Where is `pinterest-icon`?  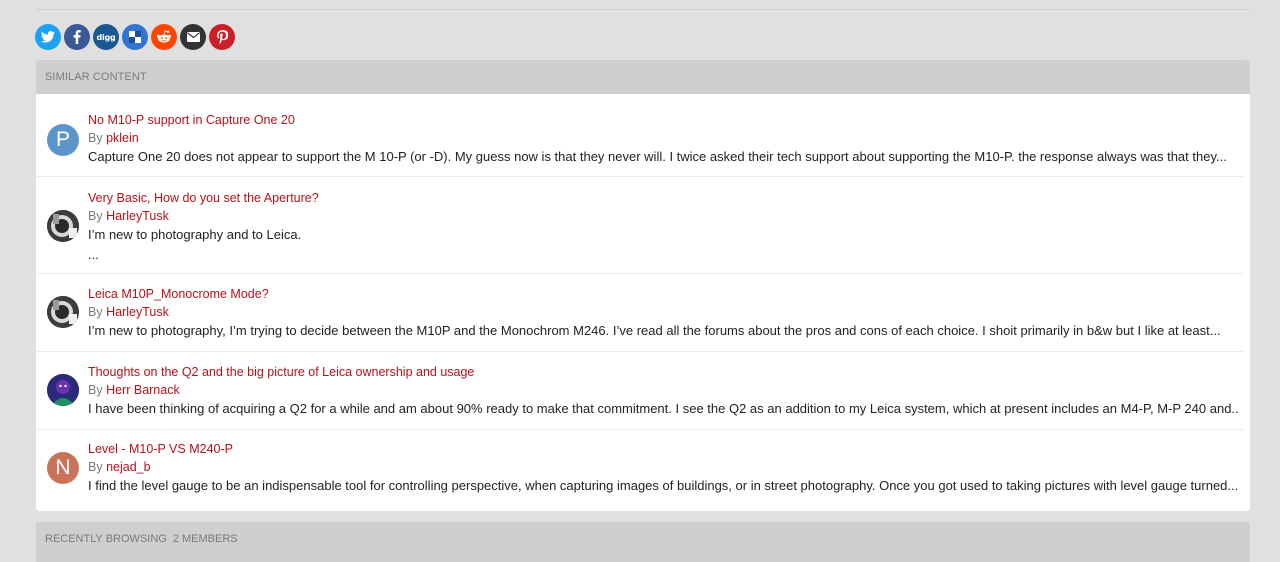
pinterest-icon is located at coordinates (222, 37).